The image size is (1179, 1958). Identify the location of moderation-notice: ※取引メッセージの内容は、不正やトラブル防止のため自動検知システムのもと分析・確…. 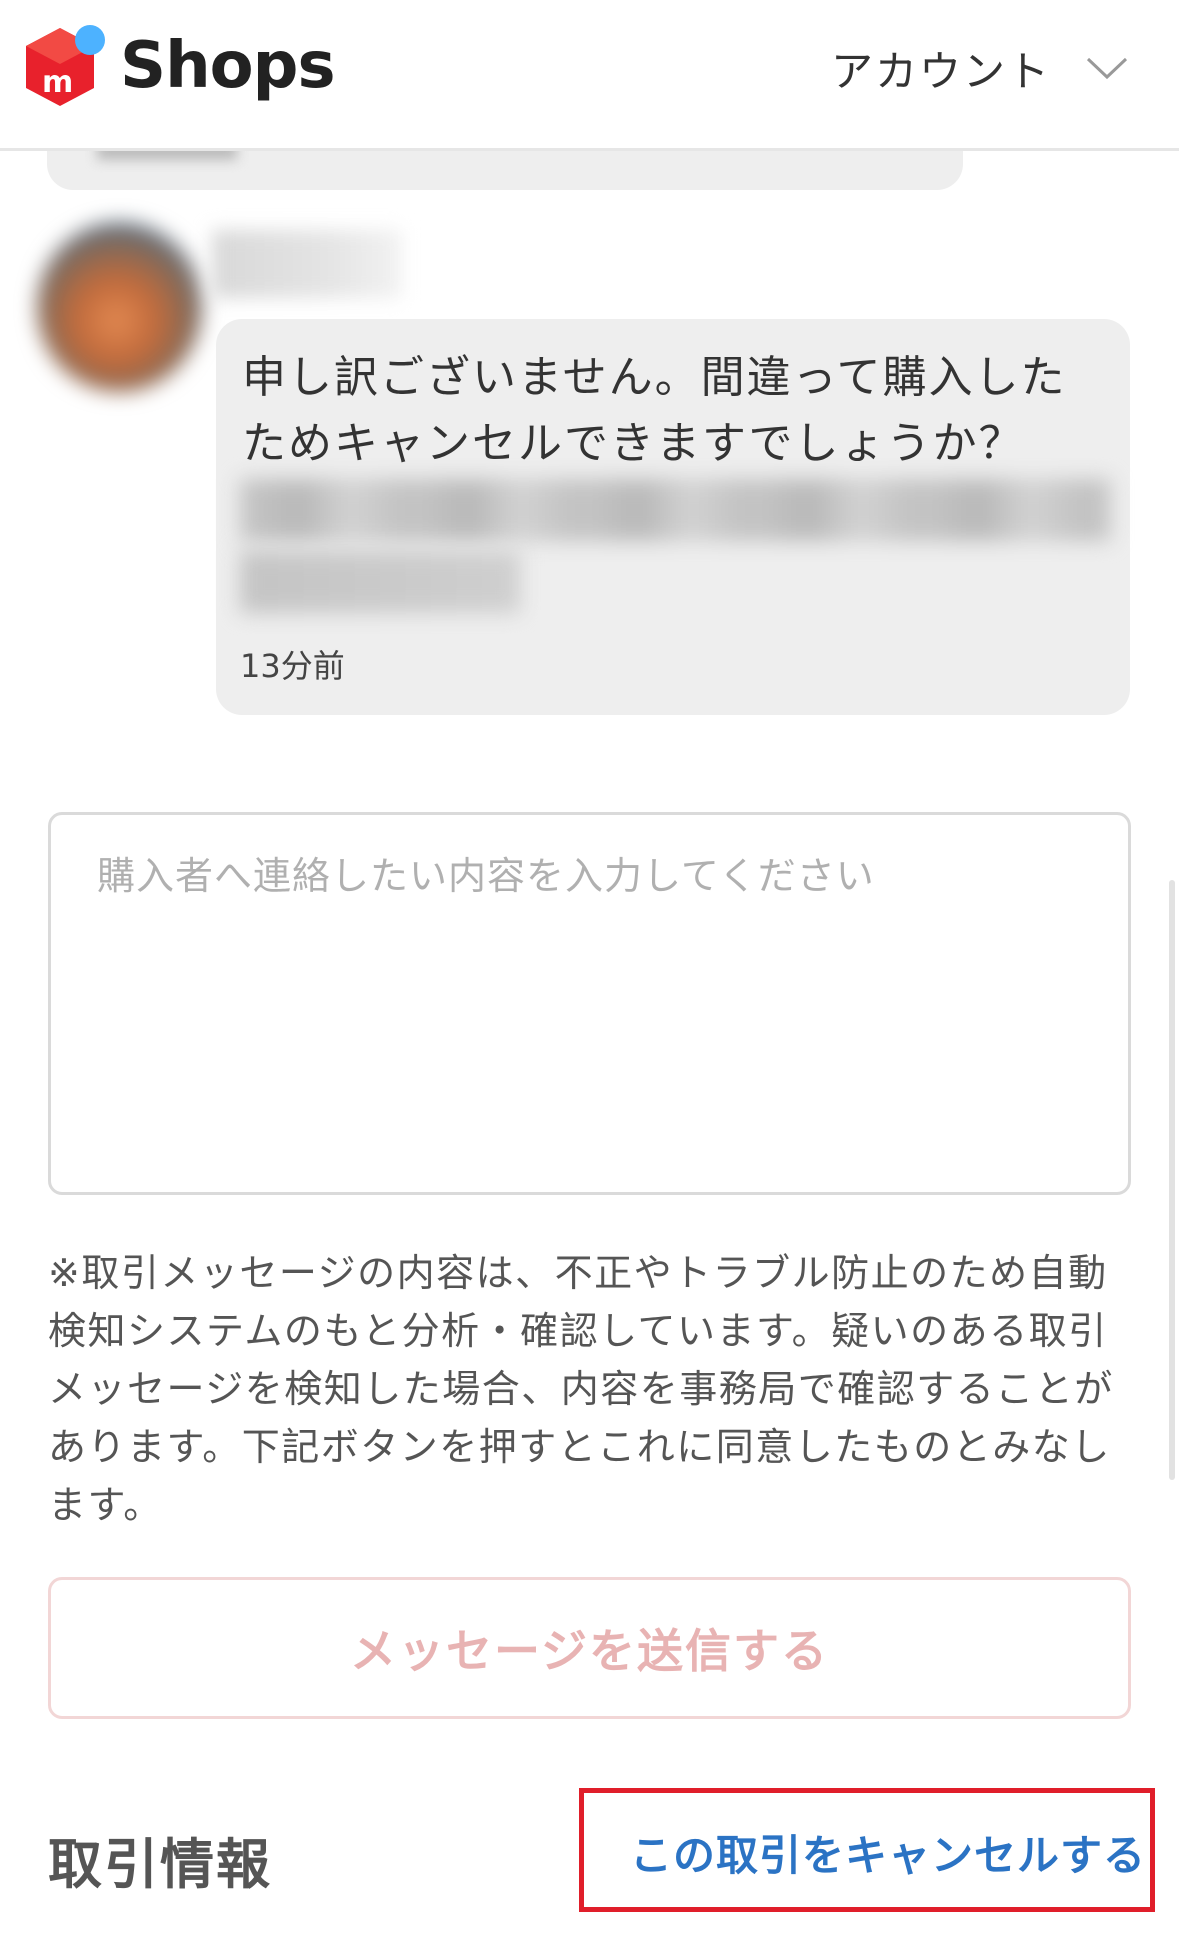
(581, 1389).